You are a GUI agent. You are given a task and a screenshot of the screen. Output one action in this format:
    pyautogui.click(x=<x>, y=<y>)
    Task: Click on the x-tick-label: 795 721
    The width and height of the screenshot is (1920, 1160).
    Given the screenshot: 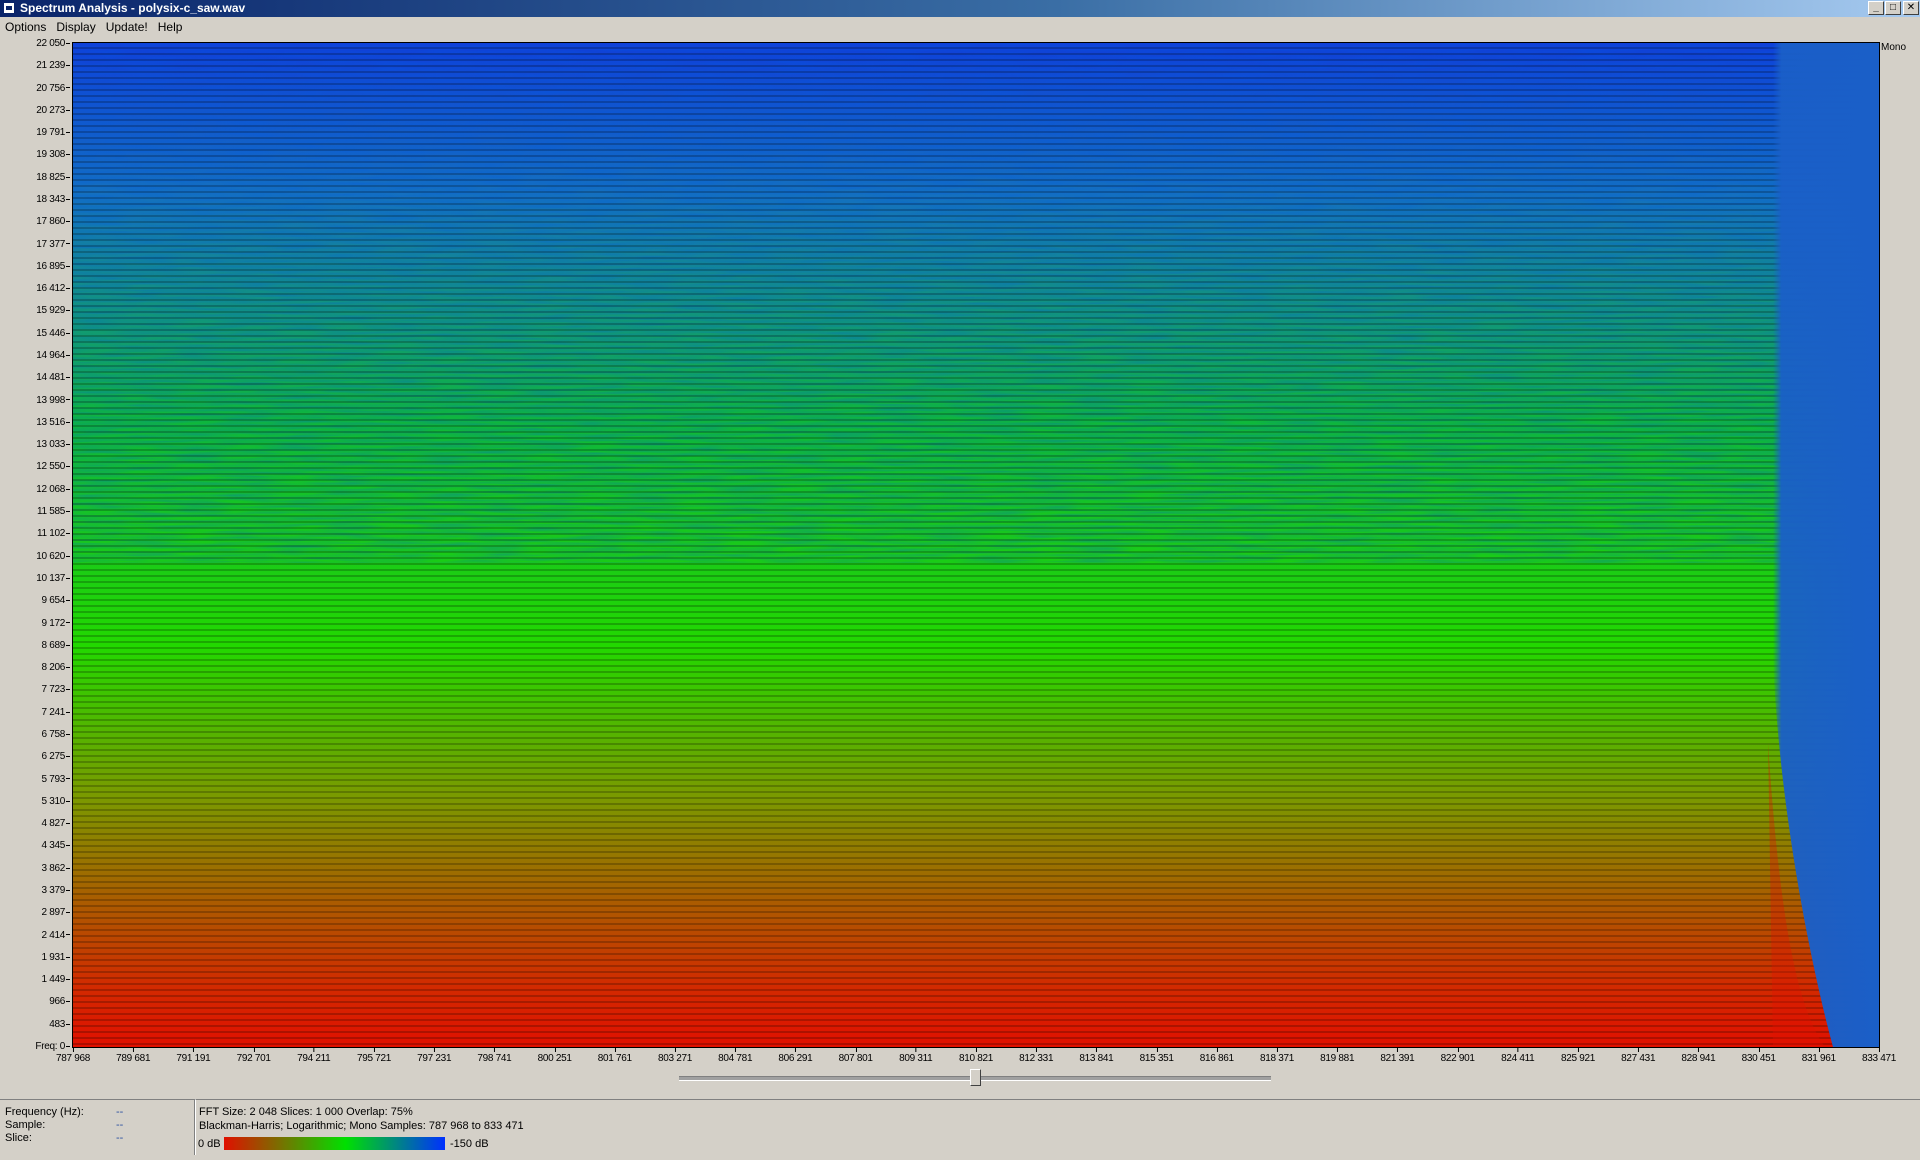 What is the action you would take?
    pyautogui.click(x=374, y=1056)
    